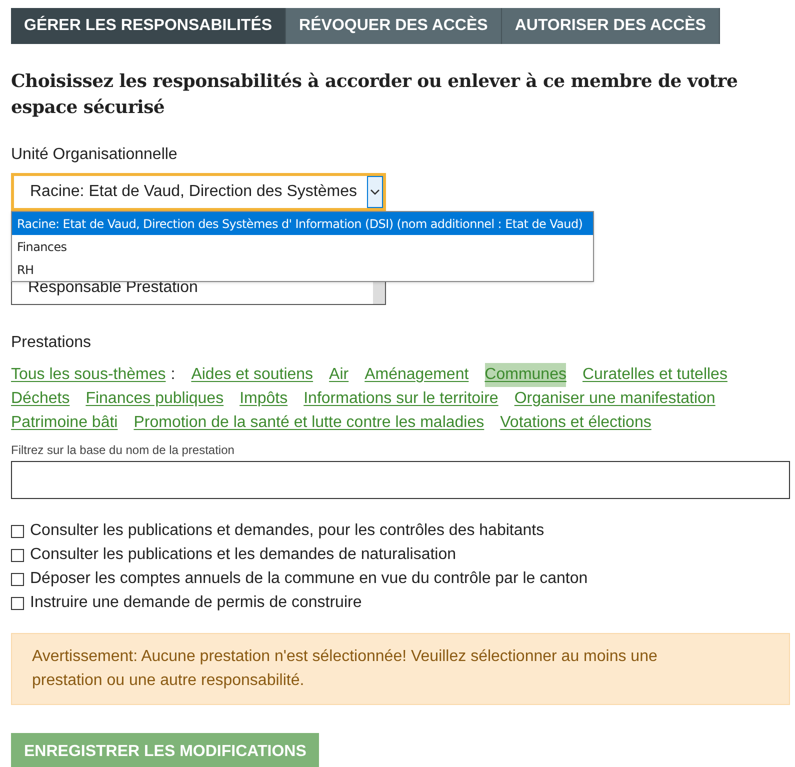 This screenshot has height=767, width=795. I want to click on filter-field, so click(400, 480).